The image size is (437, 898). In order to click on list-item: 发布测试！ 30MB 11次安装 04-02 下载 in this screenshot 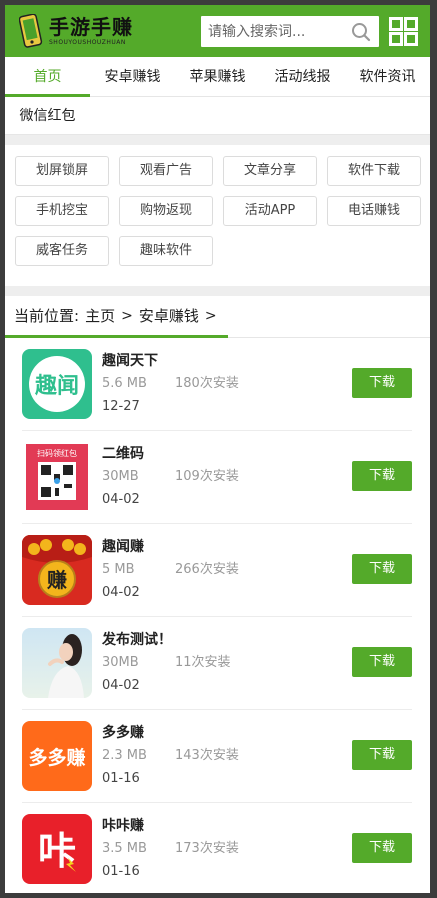, I will do `click(217, 663)`.